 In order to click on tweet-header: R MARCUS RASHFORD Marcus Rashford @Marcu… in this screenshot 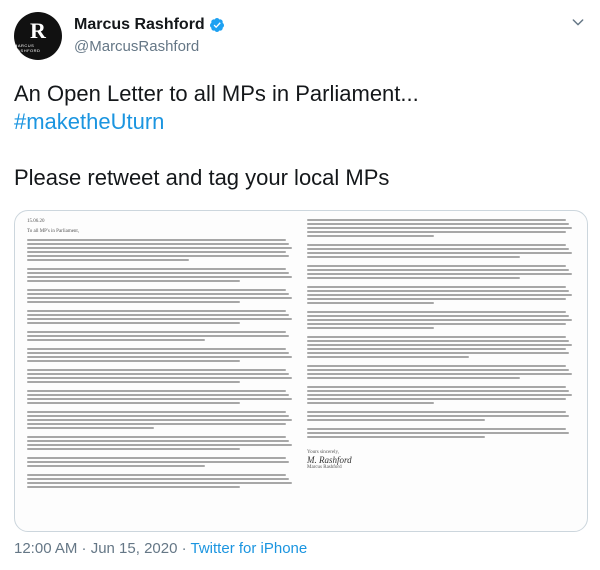, I will do `click(300, 36)`.